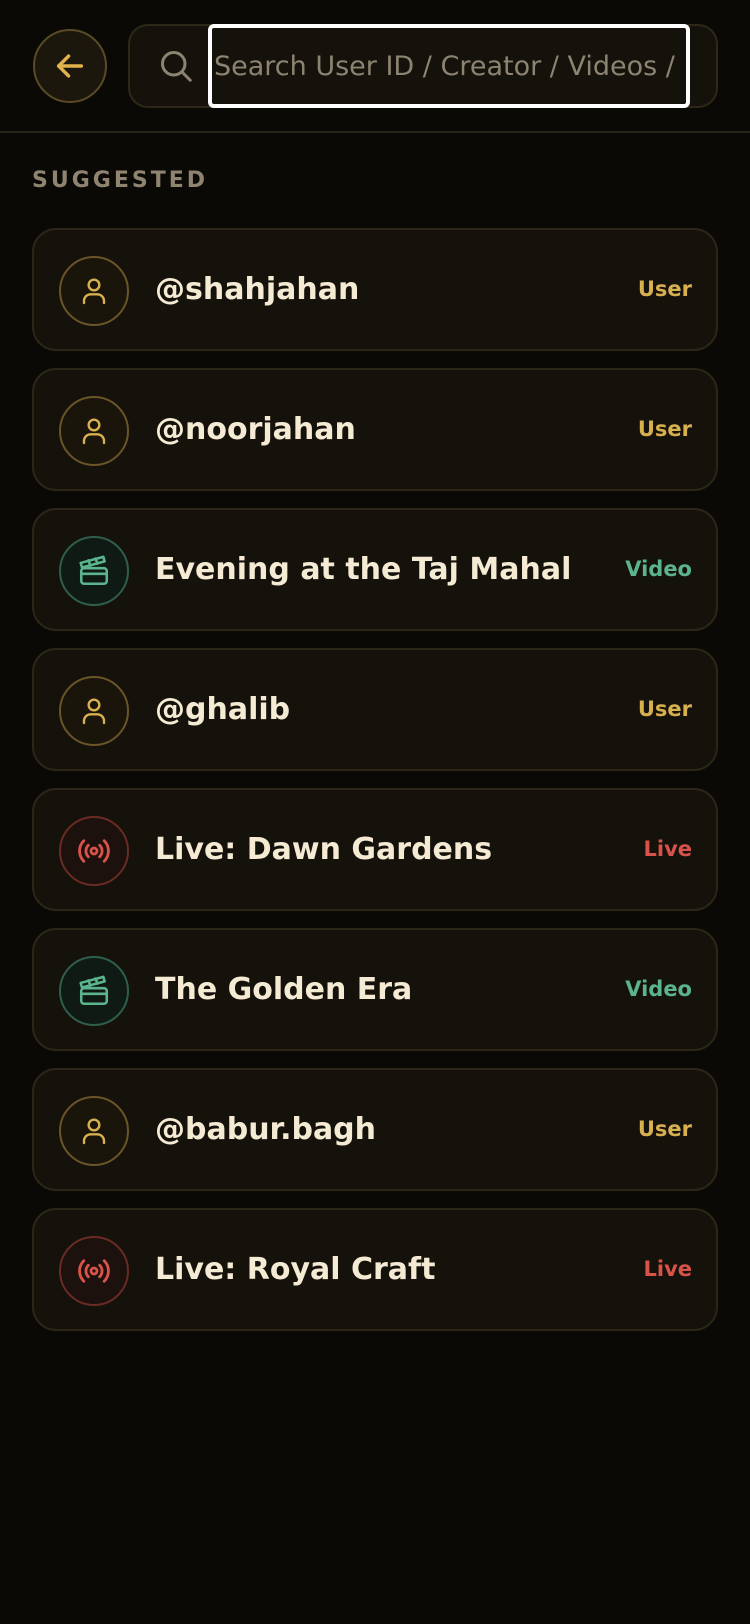 The height and width of the screenshot is (1624, 750). Describe the element at coordinates (363, 569) in the screenshot. I see `suggestion-label: Evening at the Taj Mahal` at that location.